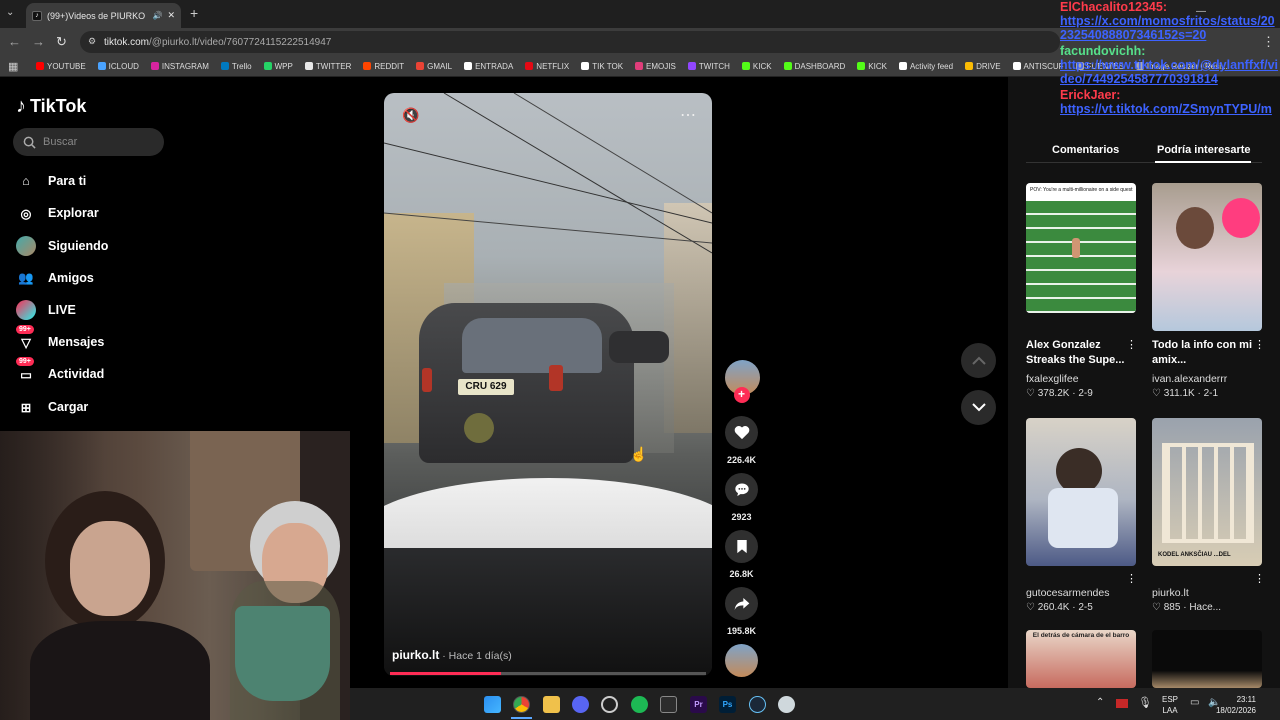  What do you see at coordinates (668, 704) in the screenshot?
I see `streamlabs-icon` at bounding box center [668, 704].